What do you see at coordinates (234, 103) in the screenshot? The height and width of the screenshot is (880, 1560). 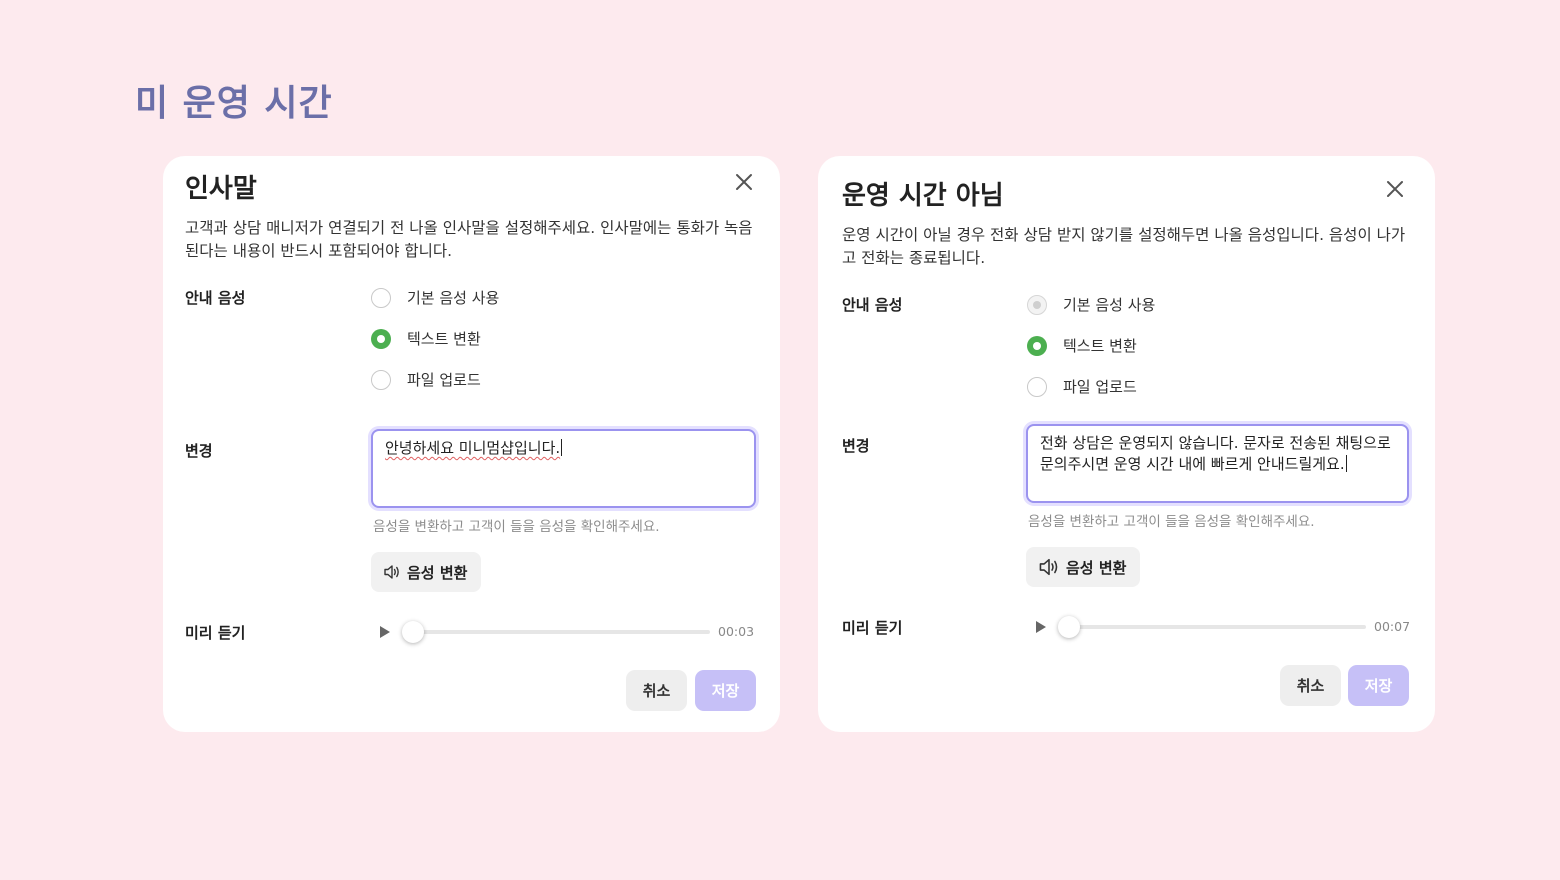 I see `page-title: 미 운영 시간` at bounding box center [234, 103].